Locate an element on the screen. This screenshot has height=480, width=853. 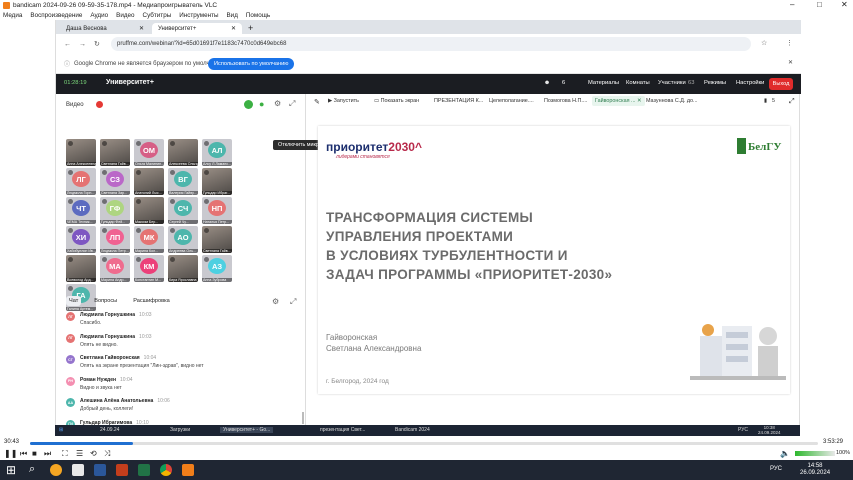
reload-icon: ↻ is located at coordinates (97, 44).